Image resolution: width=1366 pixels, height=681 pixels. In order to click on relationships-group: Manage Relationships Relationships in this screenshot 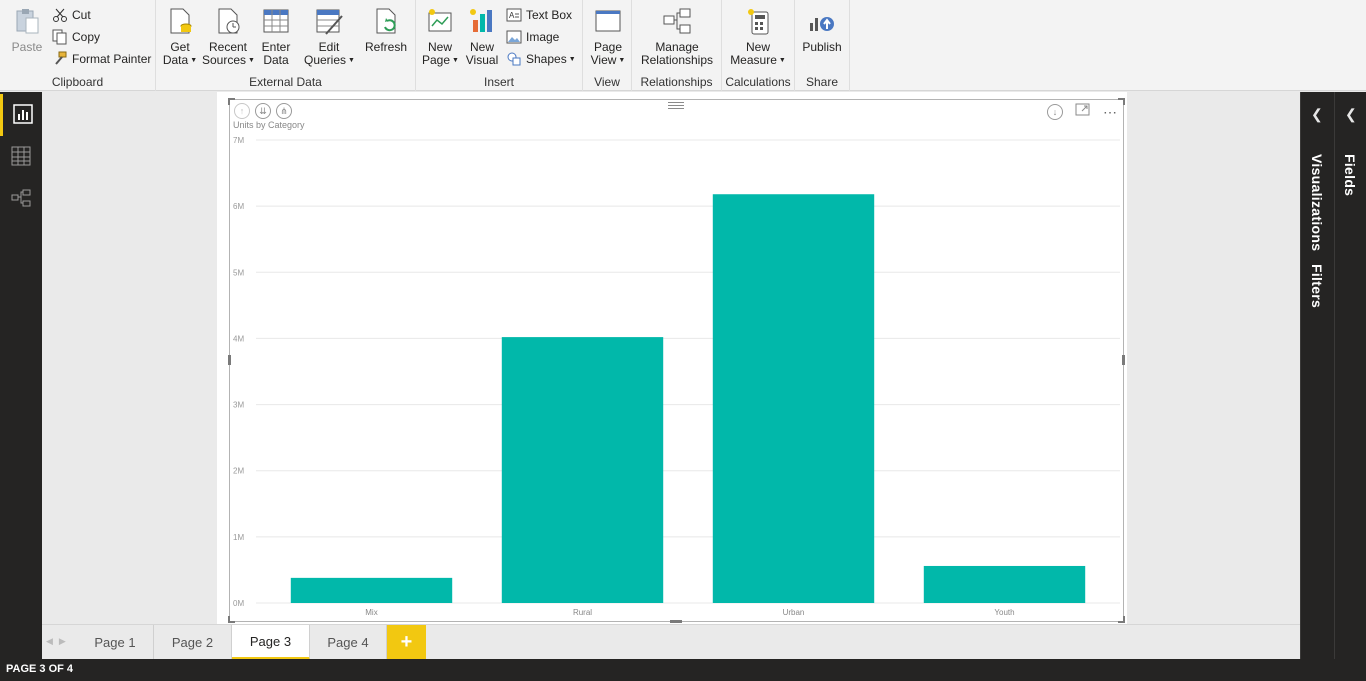, I will do `click(677, 45)`.